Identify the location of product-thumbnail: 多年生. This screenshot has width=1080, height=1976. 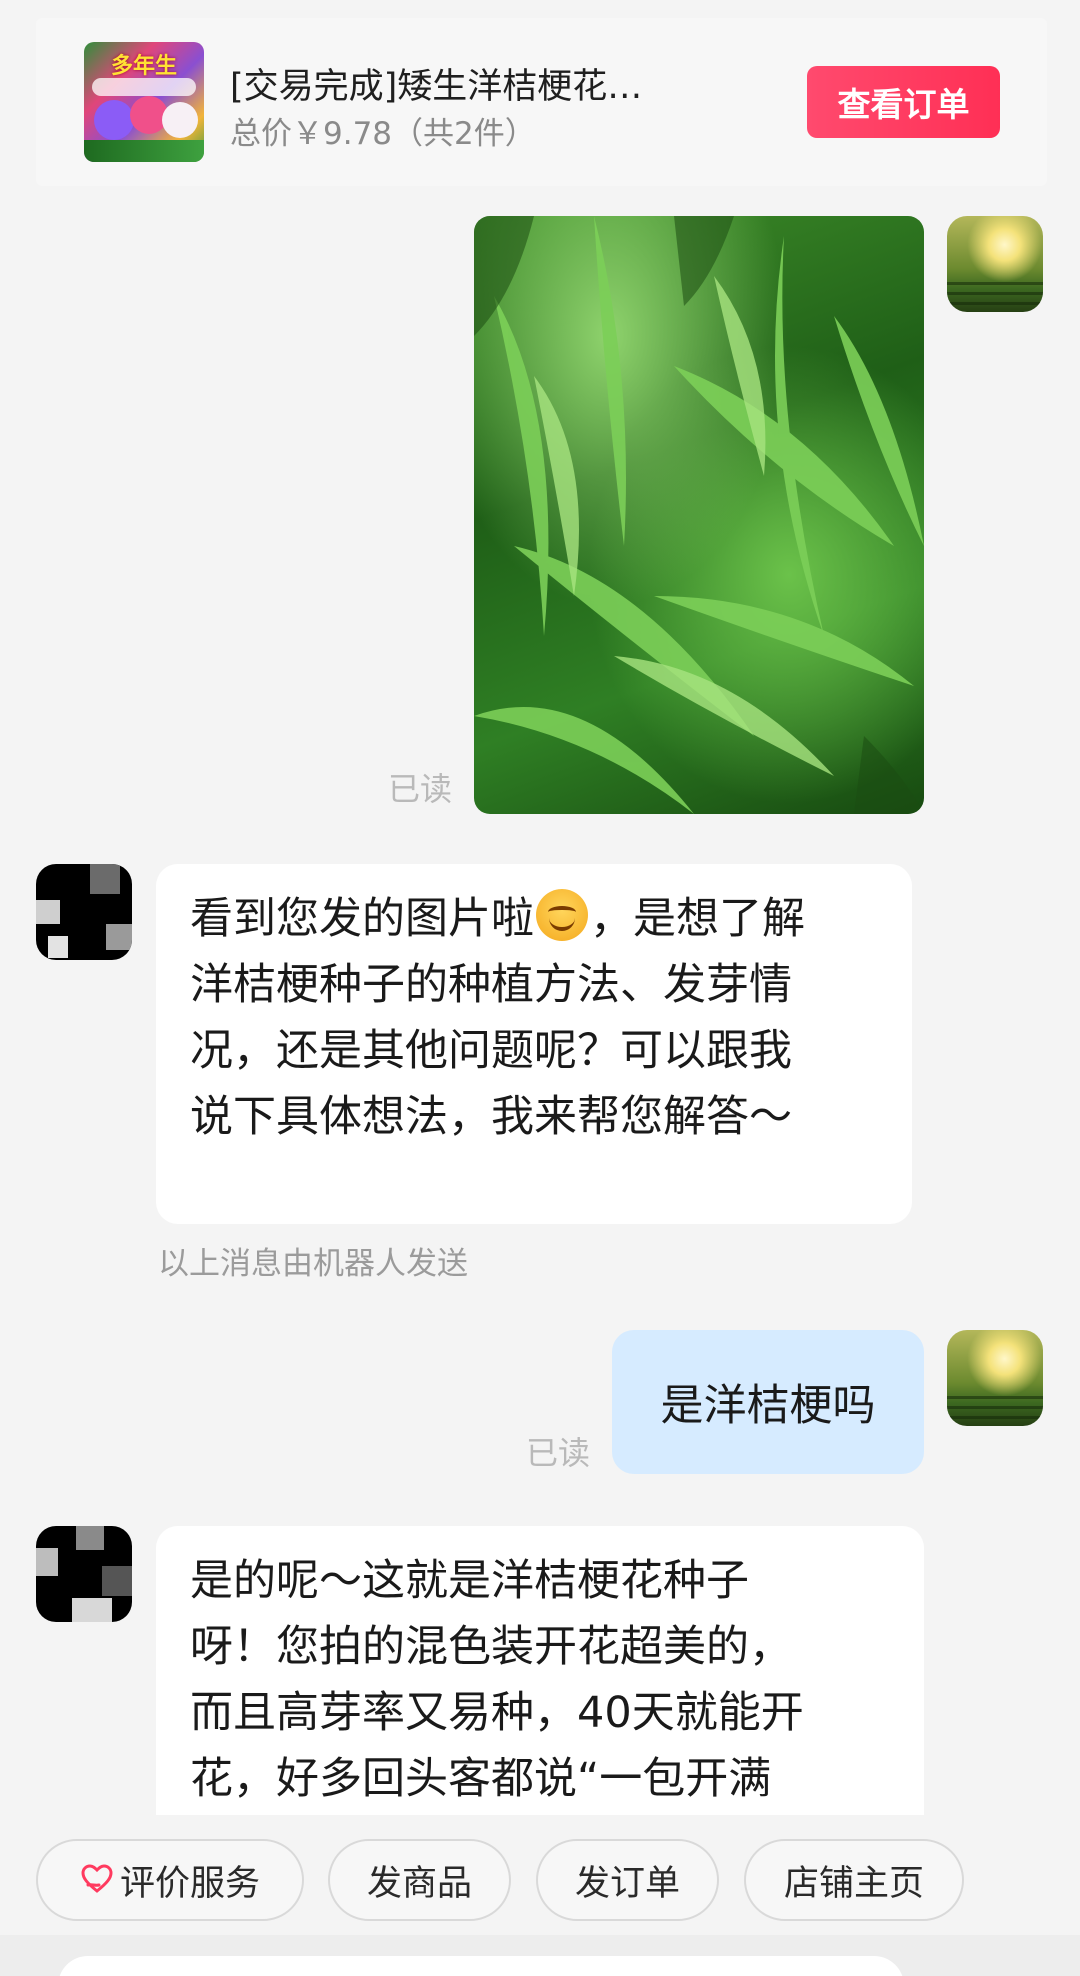
(144, 102).